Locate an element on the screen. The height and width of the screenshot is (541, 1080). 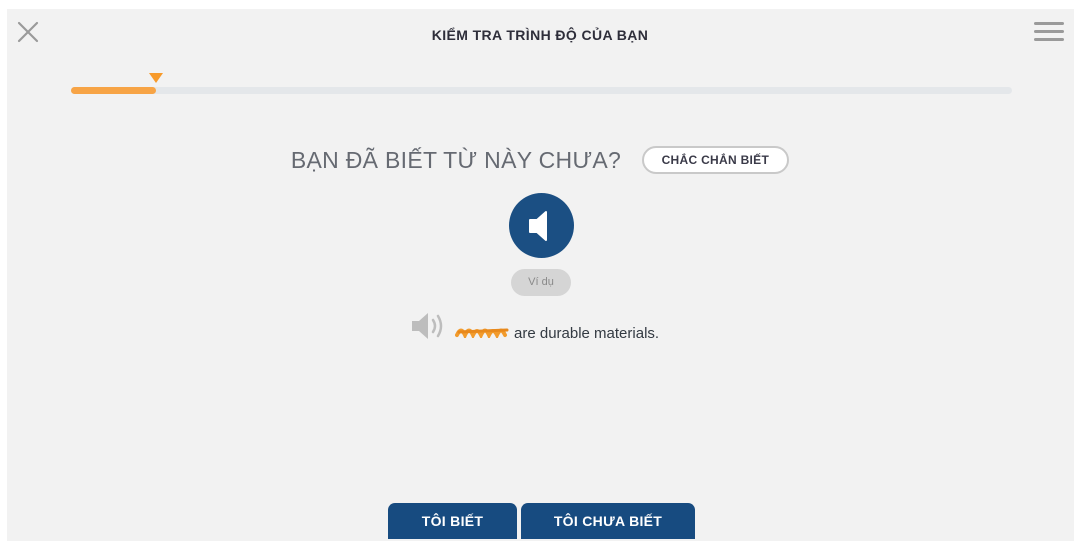
progress-fill is located at coordinates (113, 90).